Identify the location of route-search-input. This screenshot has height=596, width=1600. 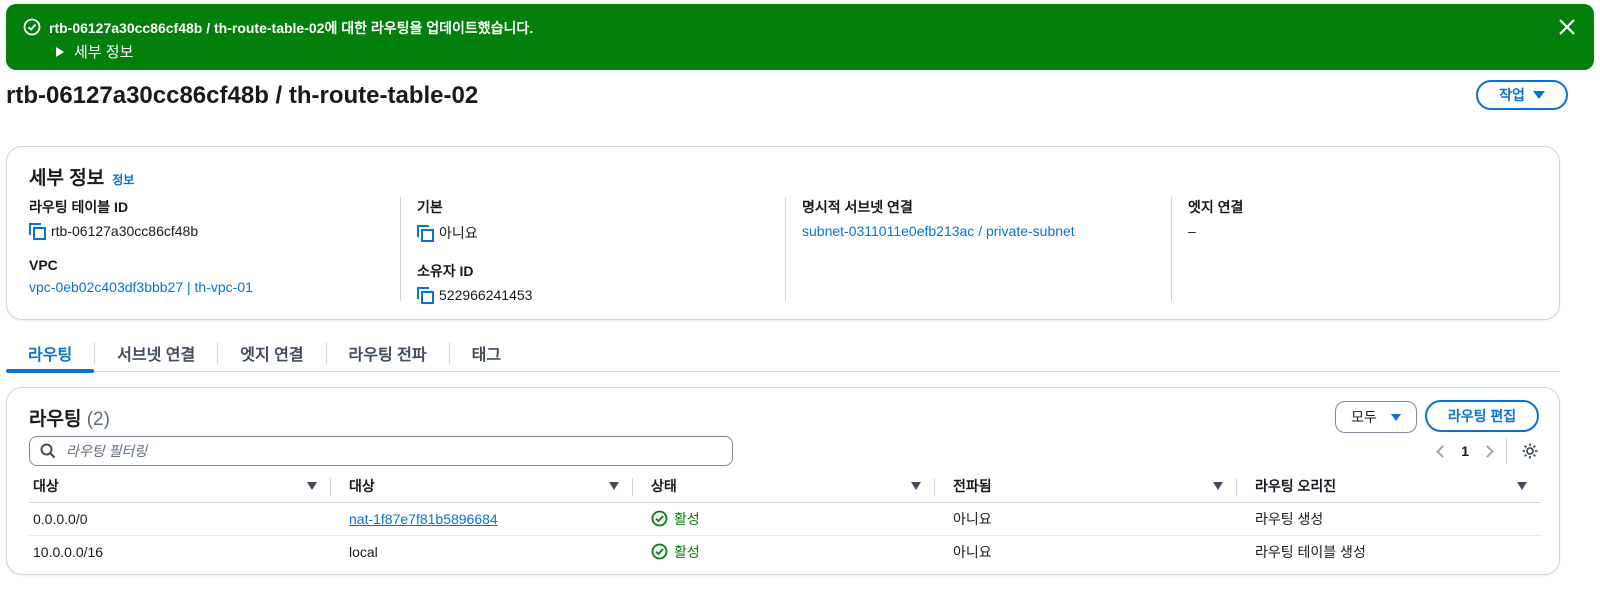
(386, 451).